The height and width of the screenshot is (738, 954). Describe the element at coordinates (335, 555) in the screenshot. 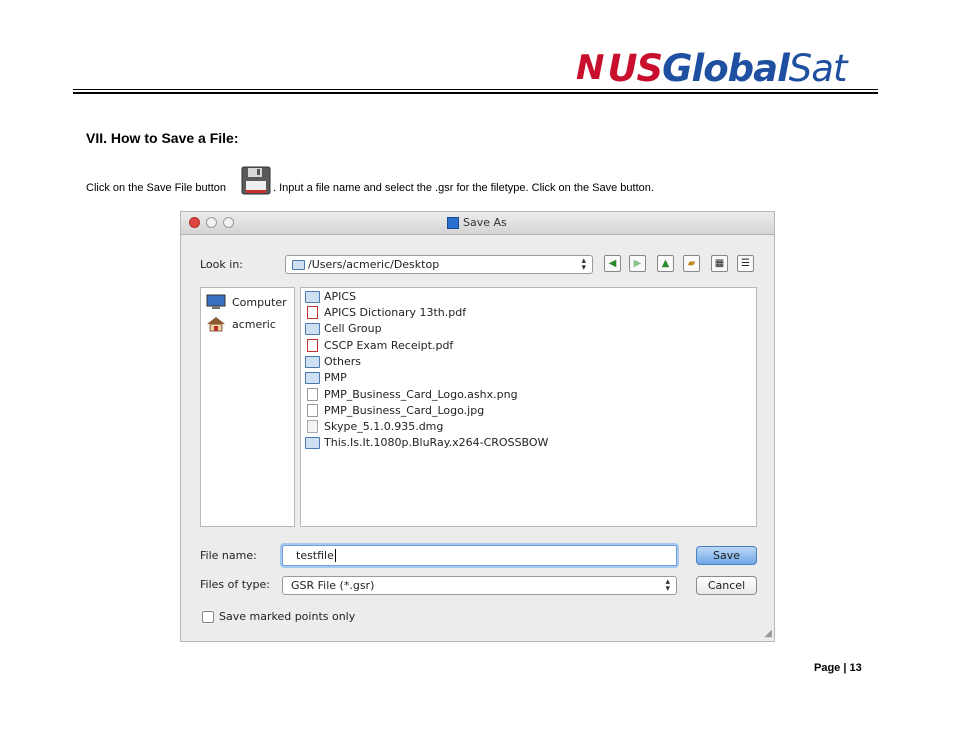

I see `text-caret` at that location.